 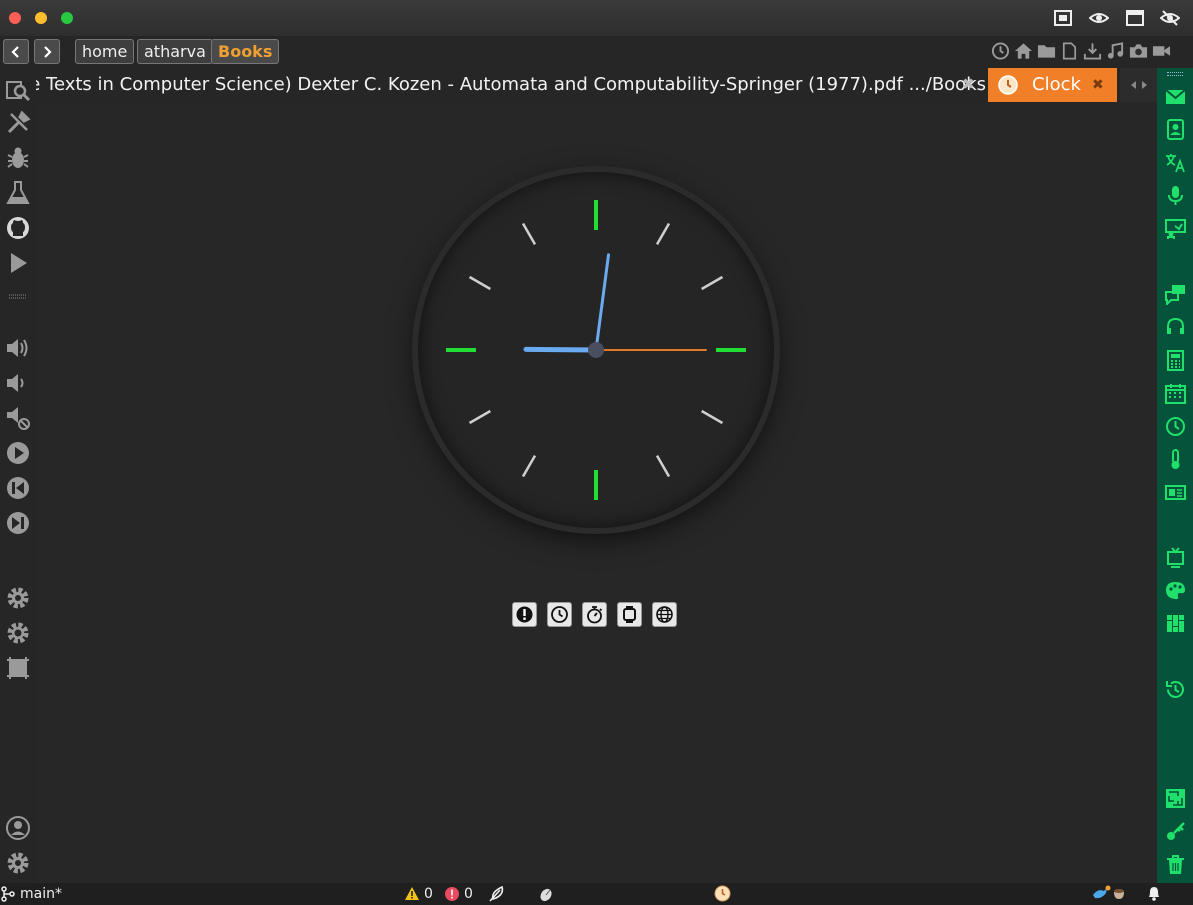 What do you see at coordinates (1170, 18) in the screenshot?
I see `eye-off-icon` at bounding box center [1170, 18].